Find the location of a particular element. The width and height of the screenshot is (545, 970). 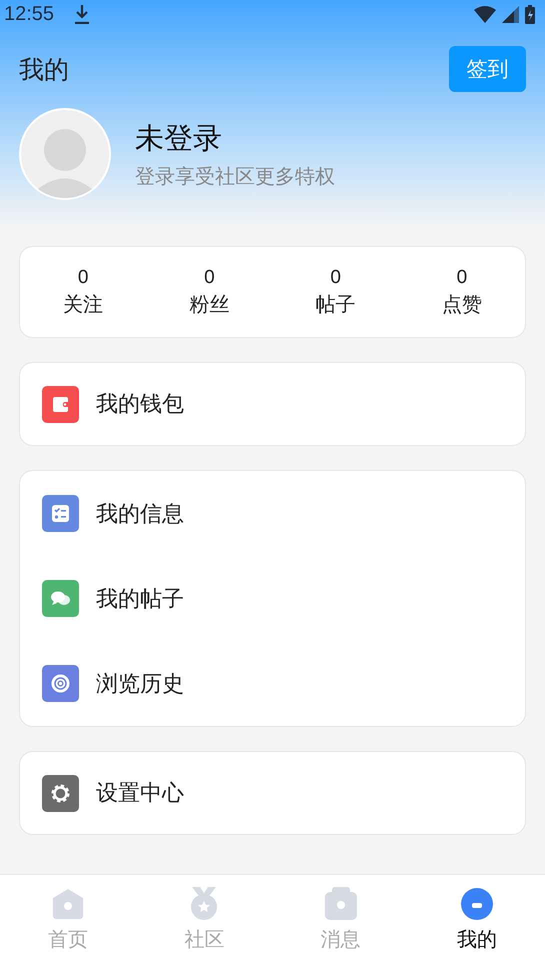

menu-item: 设置中心 is located at coordinates (140, 793).